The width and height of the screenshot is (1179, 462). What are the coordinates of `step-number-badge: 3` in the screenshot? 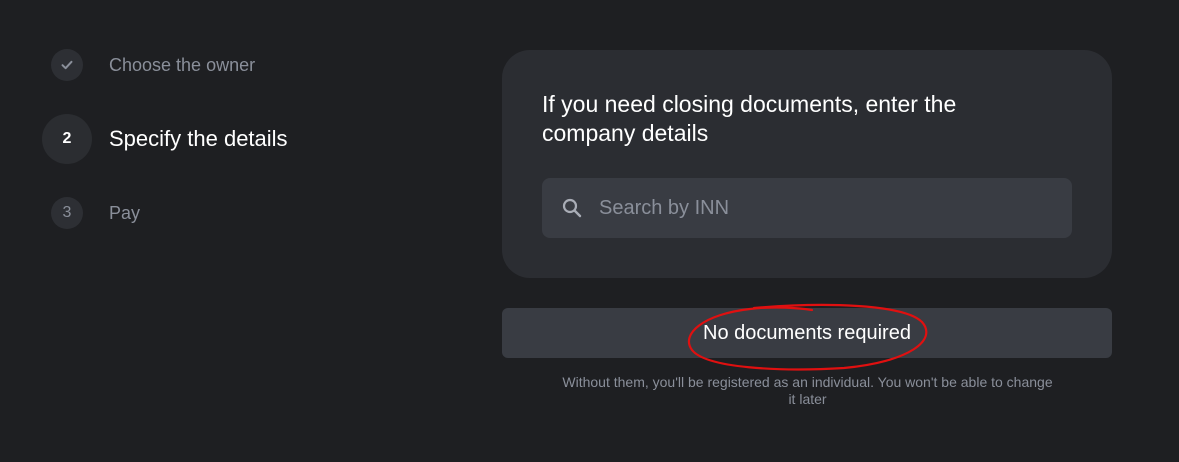 It's located at (67, 213).